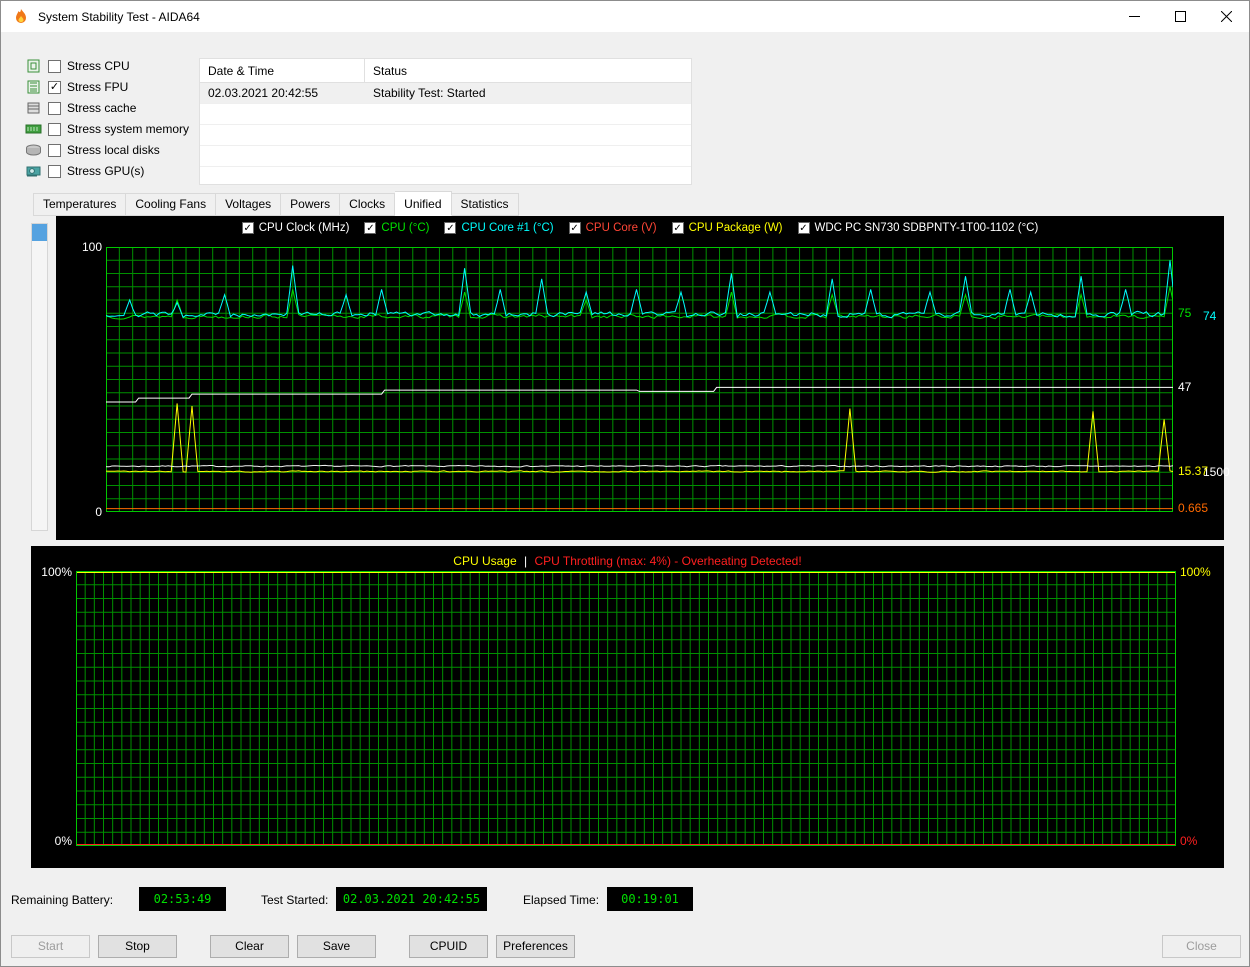 The width and height of the screenshot is (1250, 967). I want to click on stress-disks-row: Stress local disks, so click(107, 150).